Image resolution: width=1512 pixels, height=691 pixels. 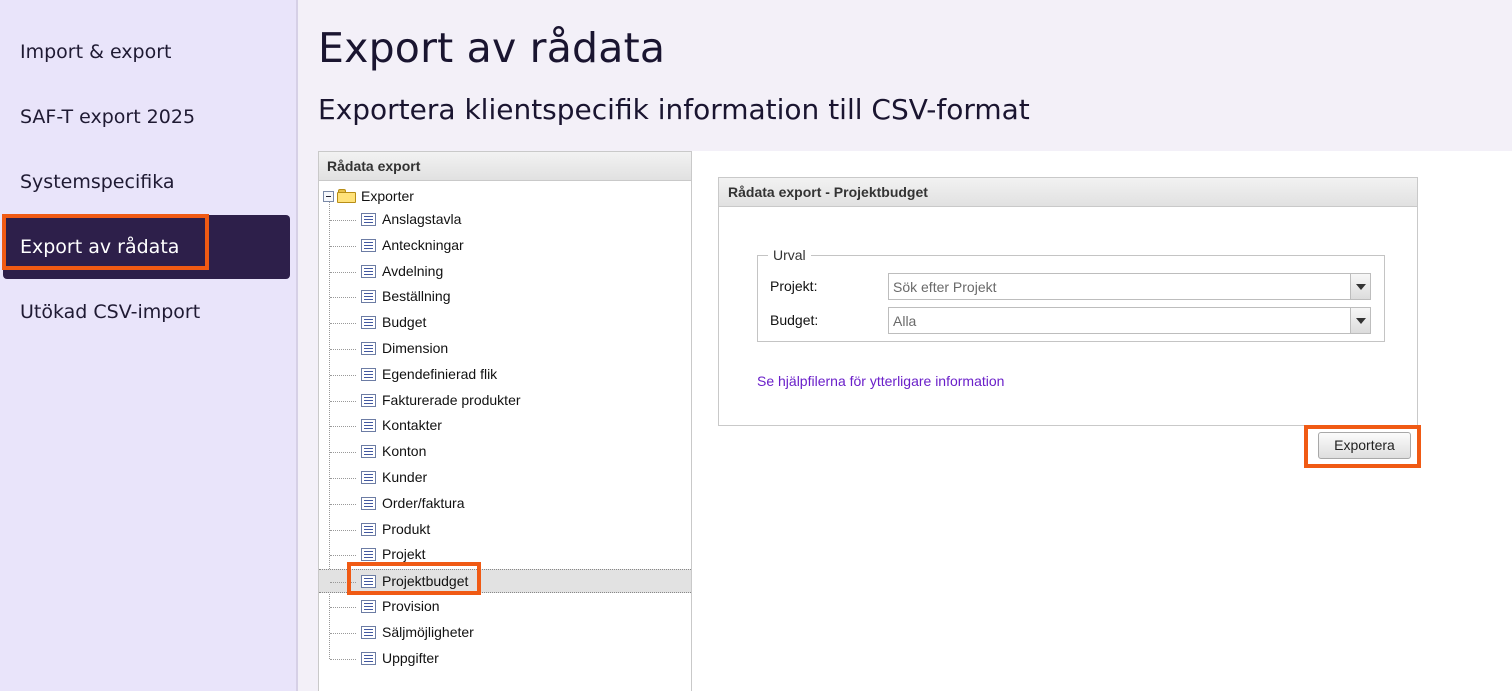 What do you see at coordinates (794, 286) in the screenshot?
I see `projekt-label: Projekt:` at bounding box center [794, 286].